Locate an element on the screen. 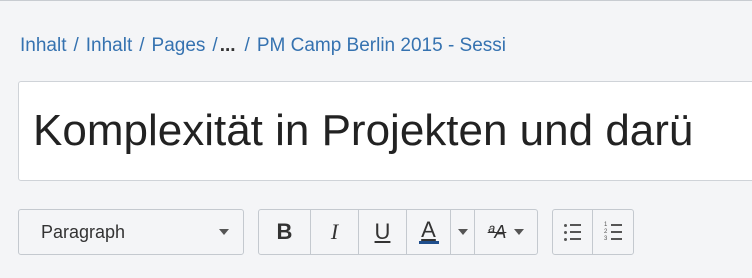 This screenshot has width=752, height=278. editor-toolbar: Paragraph B I U A ªA 1 2 3 is located at coordinates (333, 232).